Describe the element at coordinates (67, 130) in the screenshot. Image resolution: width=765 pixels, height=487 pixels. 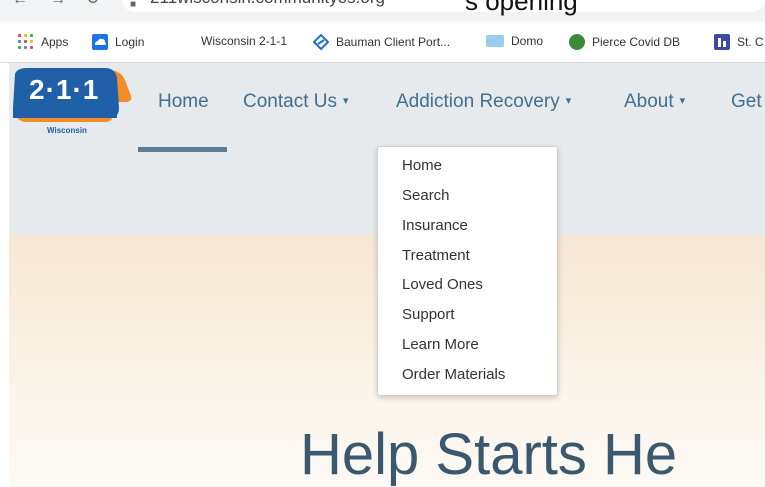
I see `logo-wisconsin: Wisconsin` at that location.